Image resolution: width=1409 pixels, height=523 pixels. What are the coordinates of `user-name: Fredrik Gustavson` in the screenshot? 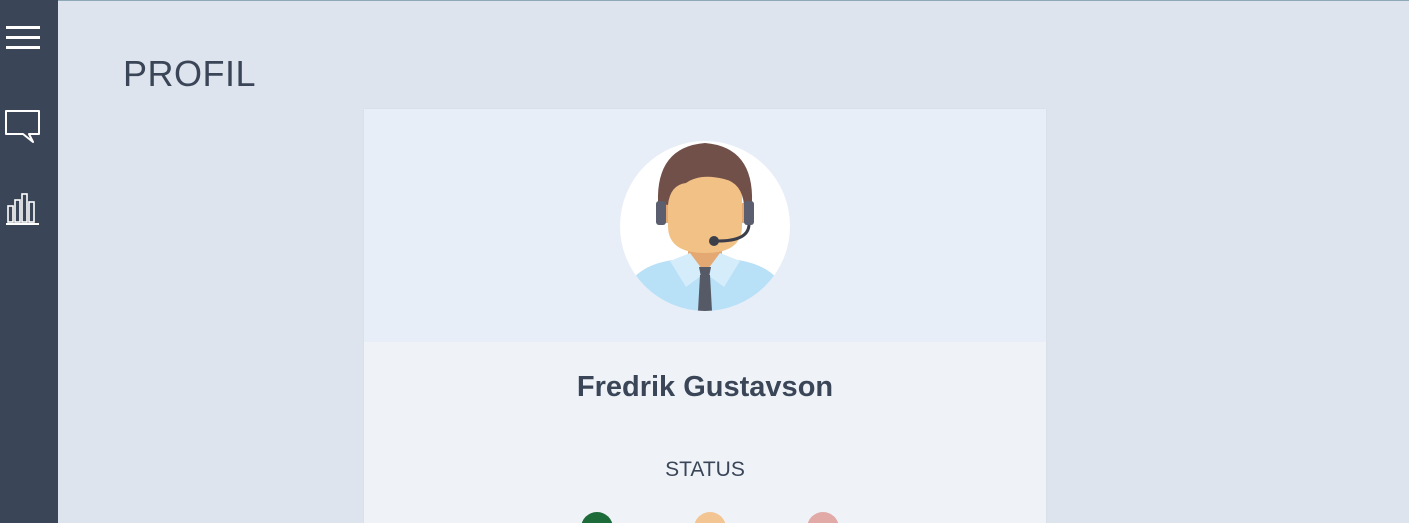 It's located at (705, 387).